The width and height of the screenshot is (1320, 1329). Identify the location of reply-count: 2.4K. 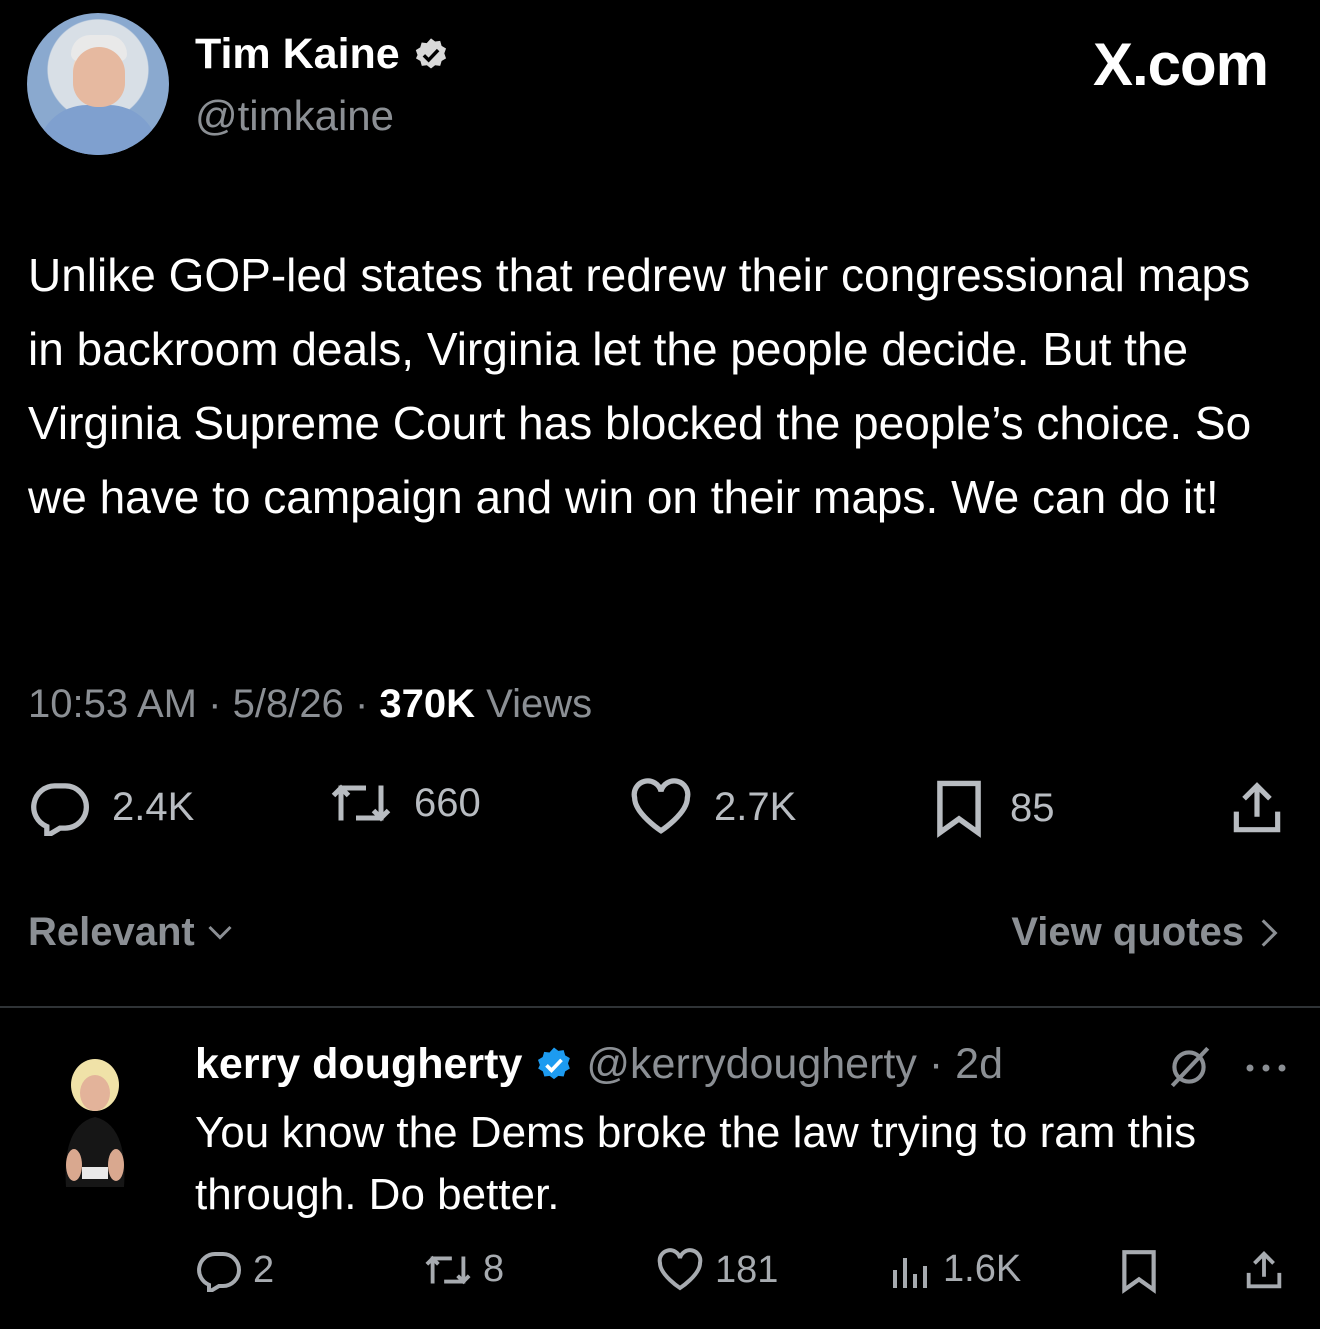
(153, 806).